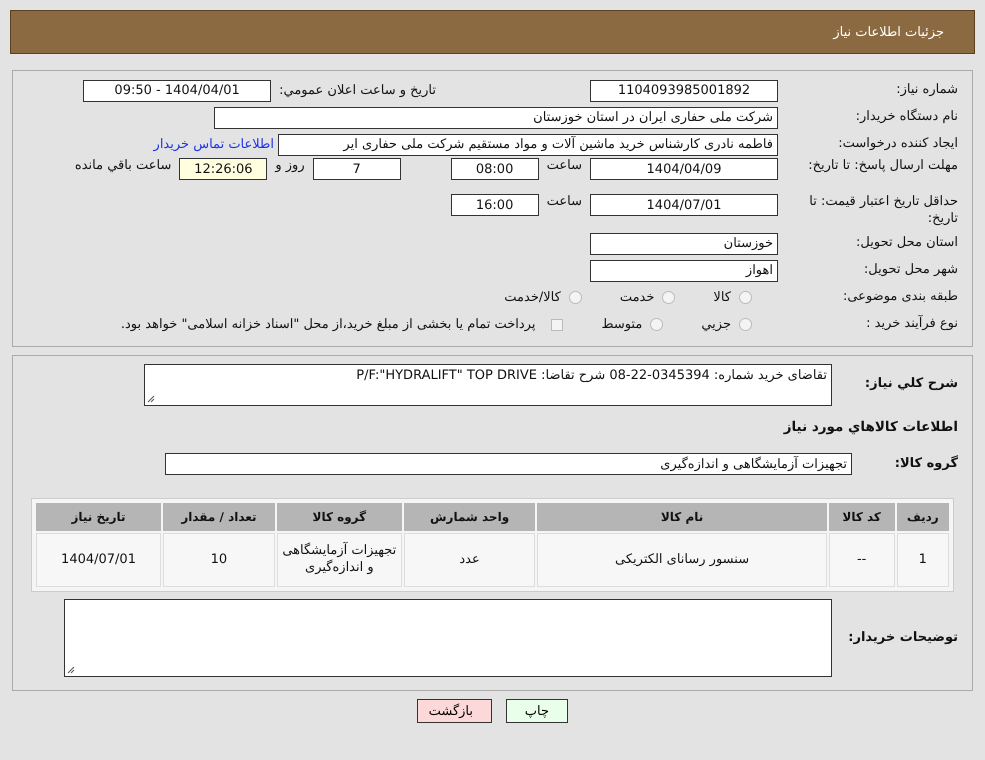 Image resolution: width=985 pixels, height=760 pixels. What do you see at coordinates (871, 427) in the screenshot?
I see `section-heading: اطلاعات کالاهاي مورد نیاز` at bounding box center [871, 427].